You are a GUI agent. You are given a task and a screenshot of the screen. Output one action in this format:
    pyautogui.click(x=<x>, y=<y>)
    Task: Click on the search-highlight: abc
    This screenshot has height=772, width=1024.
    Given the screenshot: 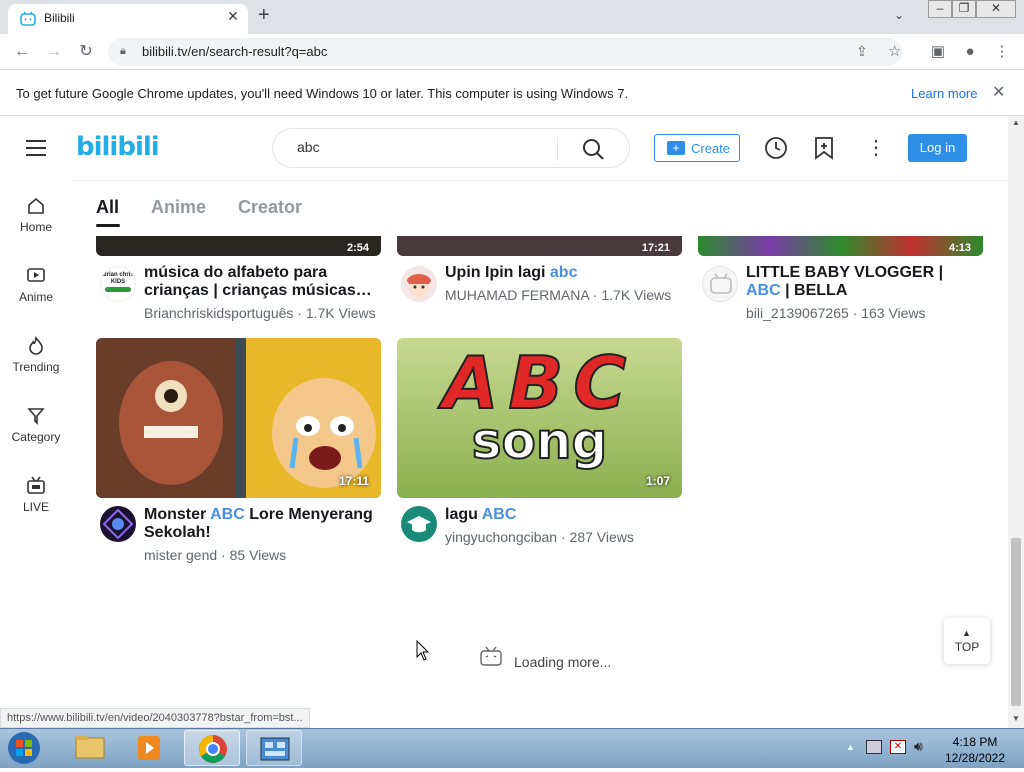 What is the action you would take?
    pyautogui.click(x=563, y=272)
    